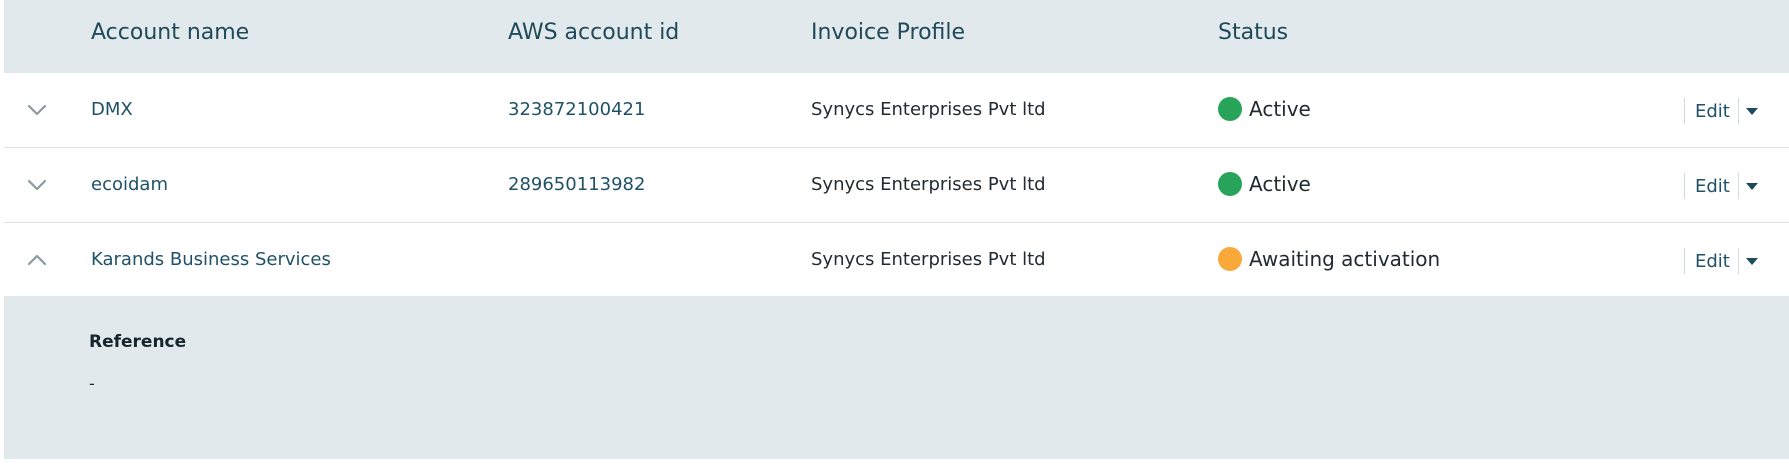 This screenshot has height=471, width=1789. Describe the element at coordinates (211, 259) in the screenshot. I see `account-name-link: Karands Business Services` at that location.